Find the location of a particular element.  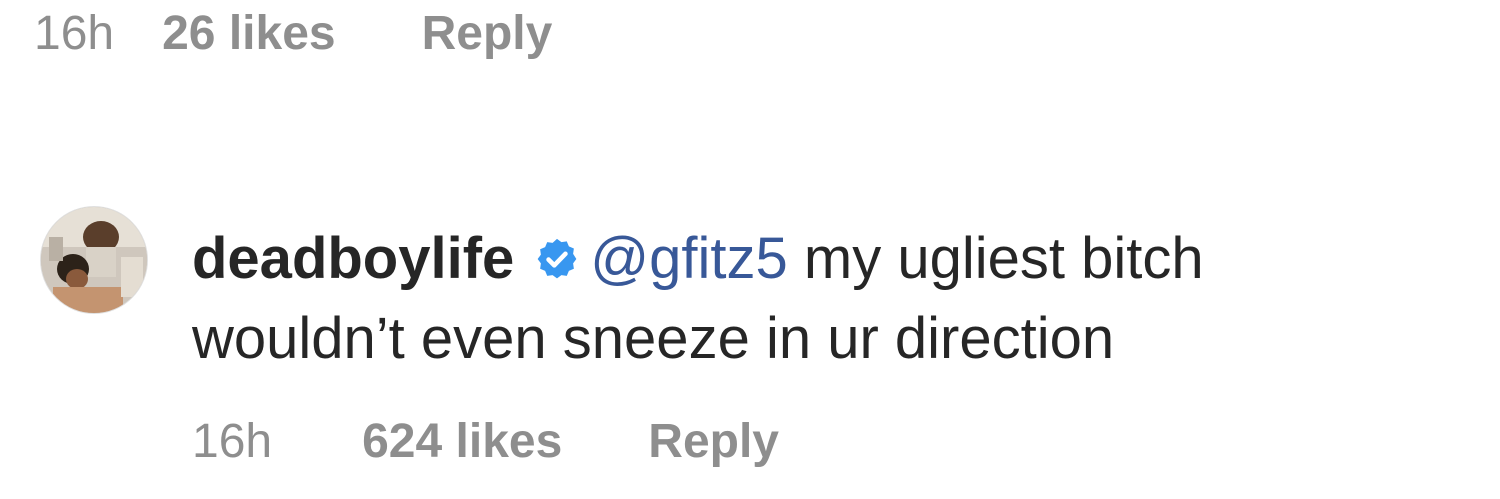

verified-badge-icon is located at coordinates (557, 251).